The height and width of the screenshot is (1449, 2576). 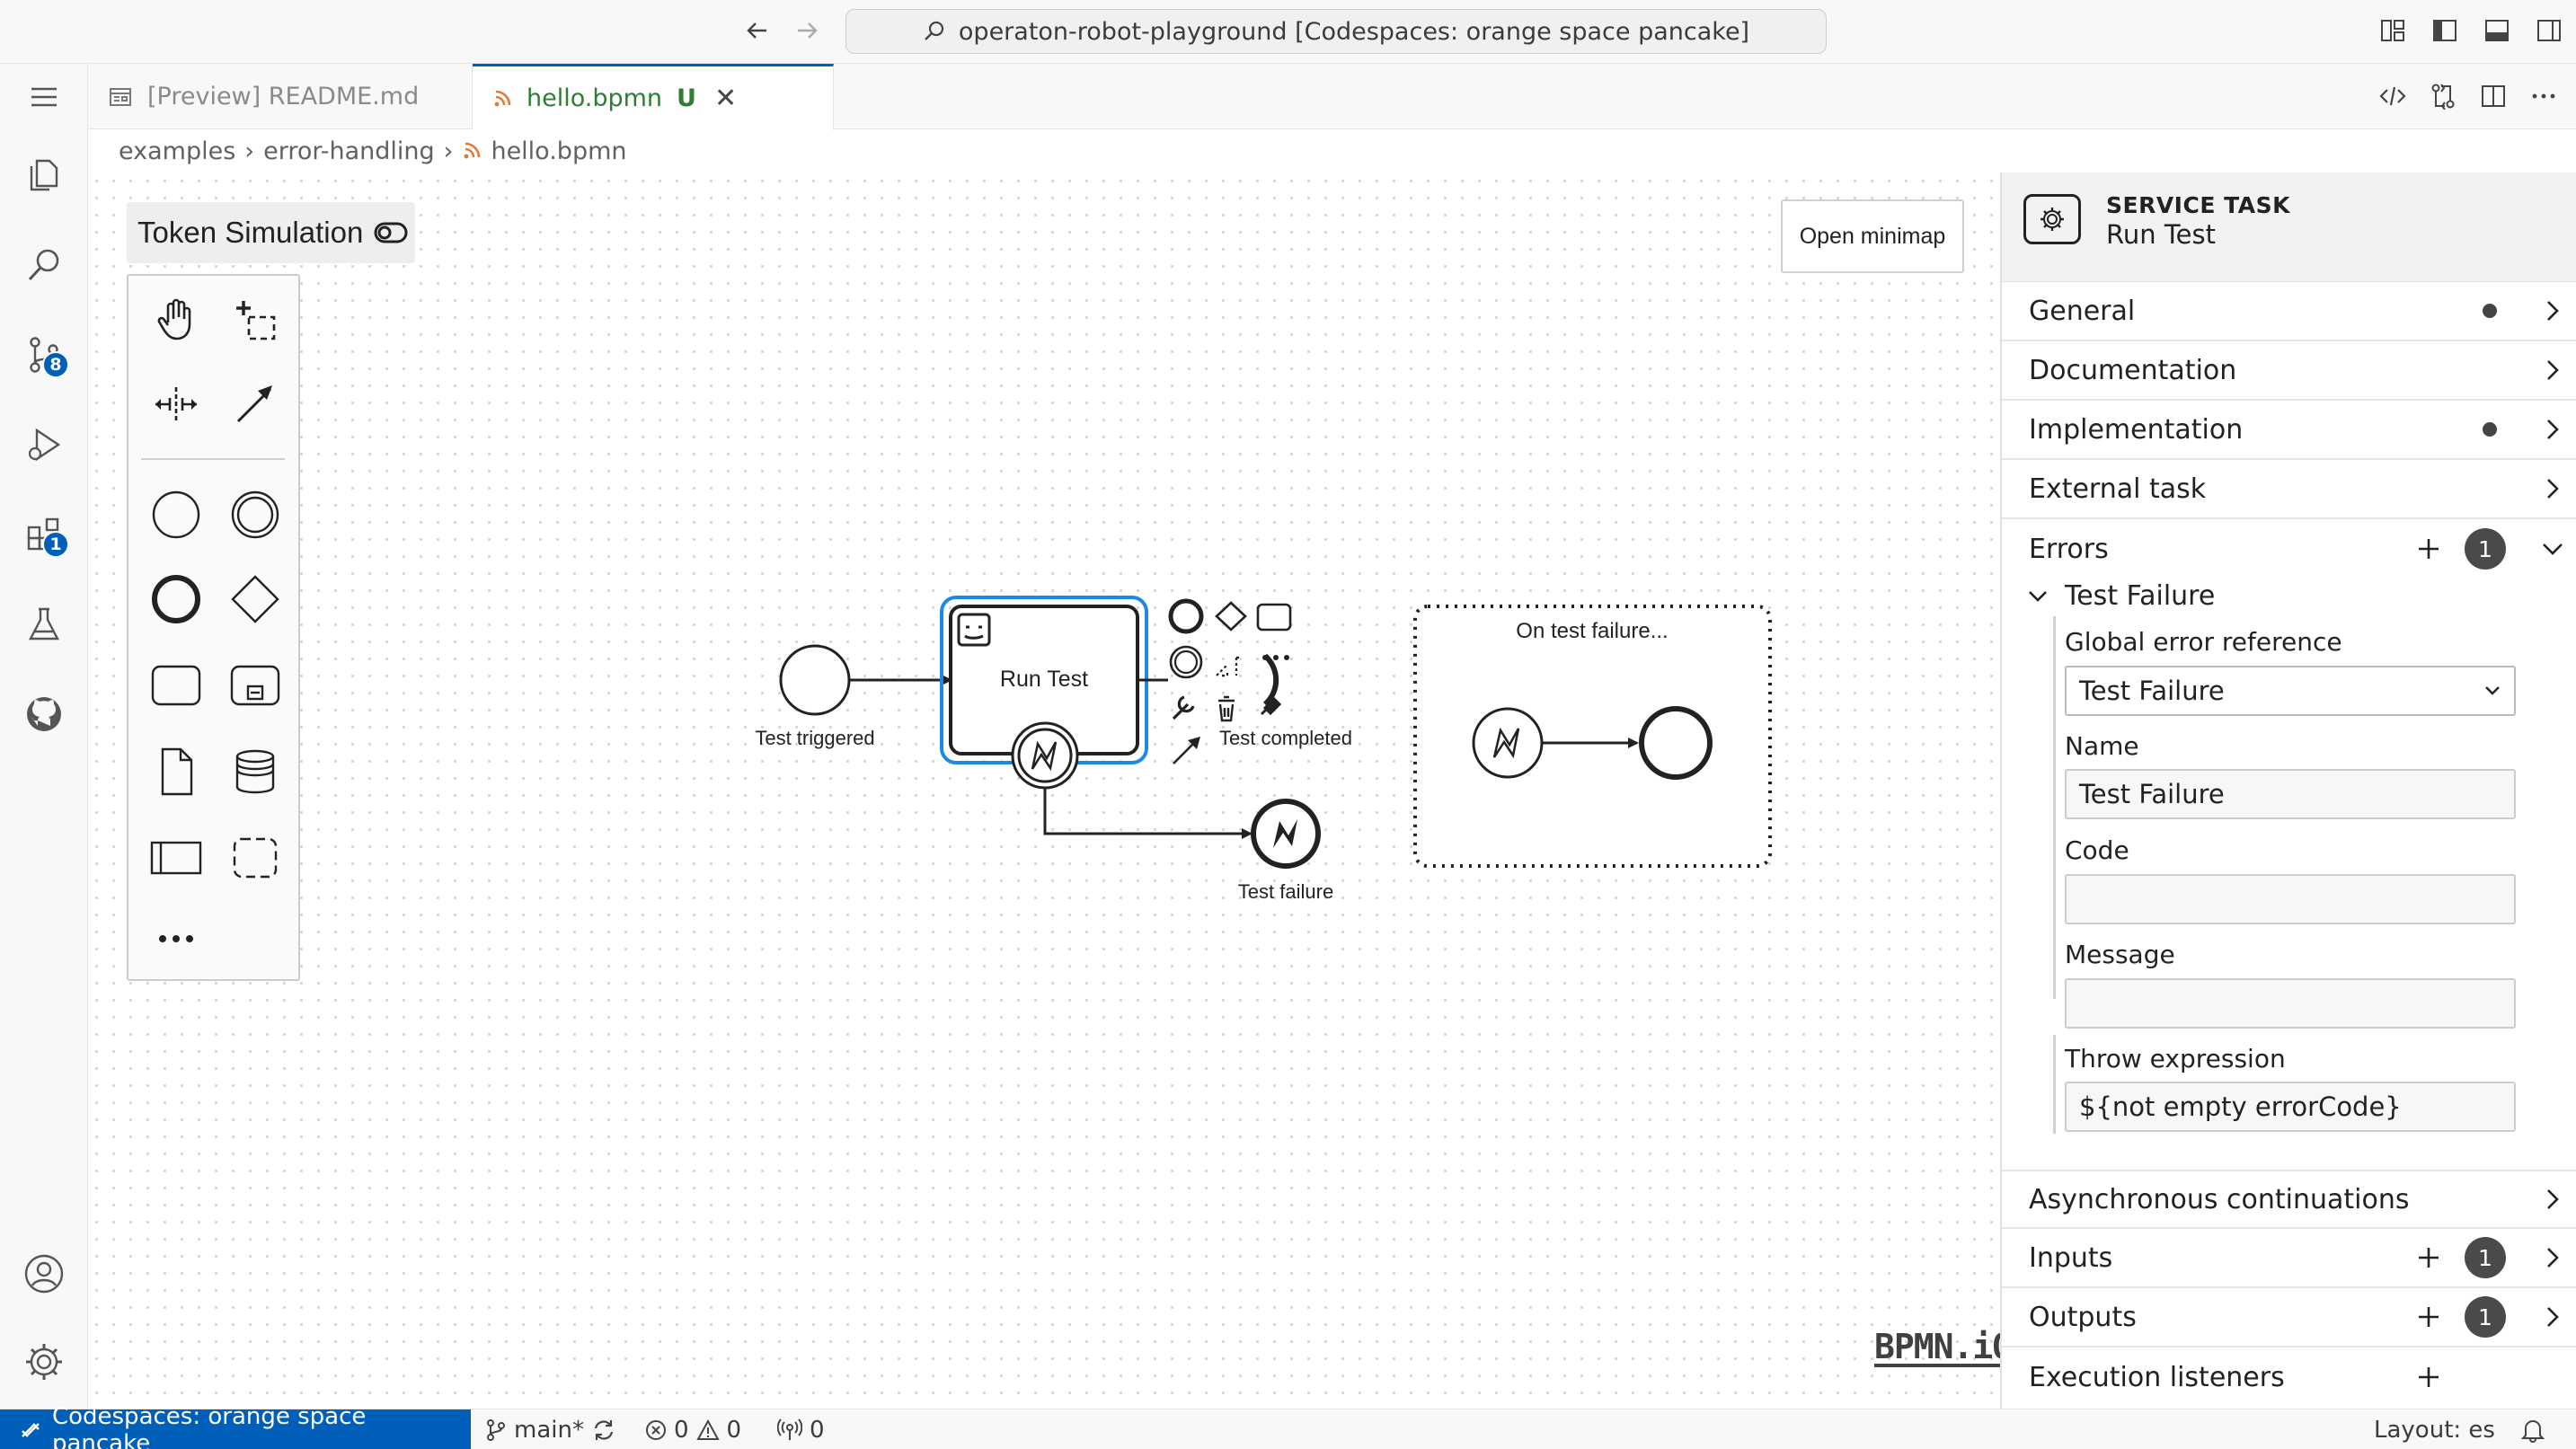 I want to click on group-label: Outputs, so click(x=2083, y=1317).